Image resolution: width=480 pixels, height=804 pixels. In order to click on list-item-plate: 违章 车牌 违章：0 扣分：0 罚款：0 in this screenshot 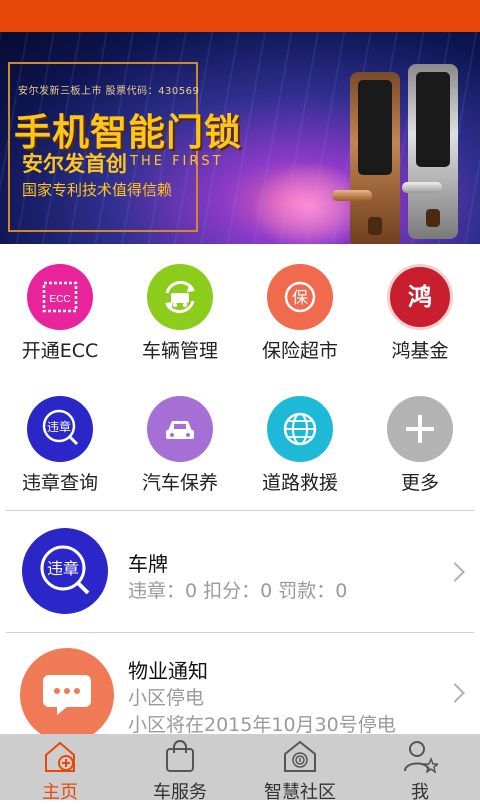, I will do `click(240, 572)`.